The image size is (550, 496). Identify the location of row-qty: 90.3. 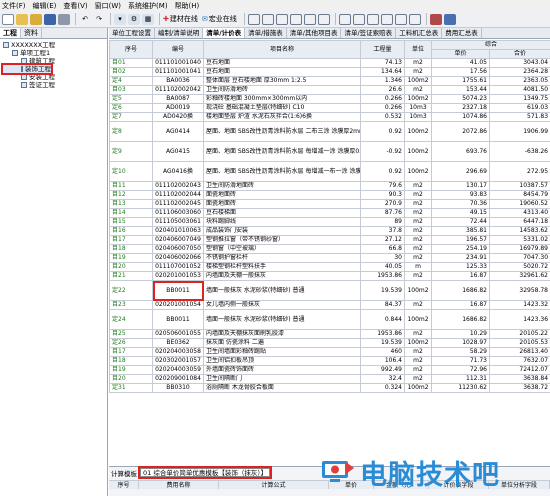
(382, 195).